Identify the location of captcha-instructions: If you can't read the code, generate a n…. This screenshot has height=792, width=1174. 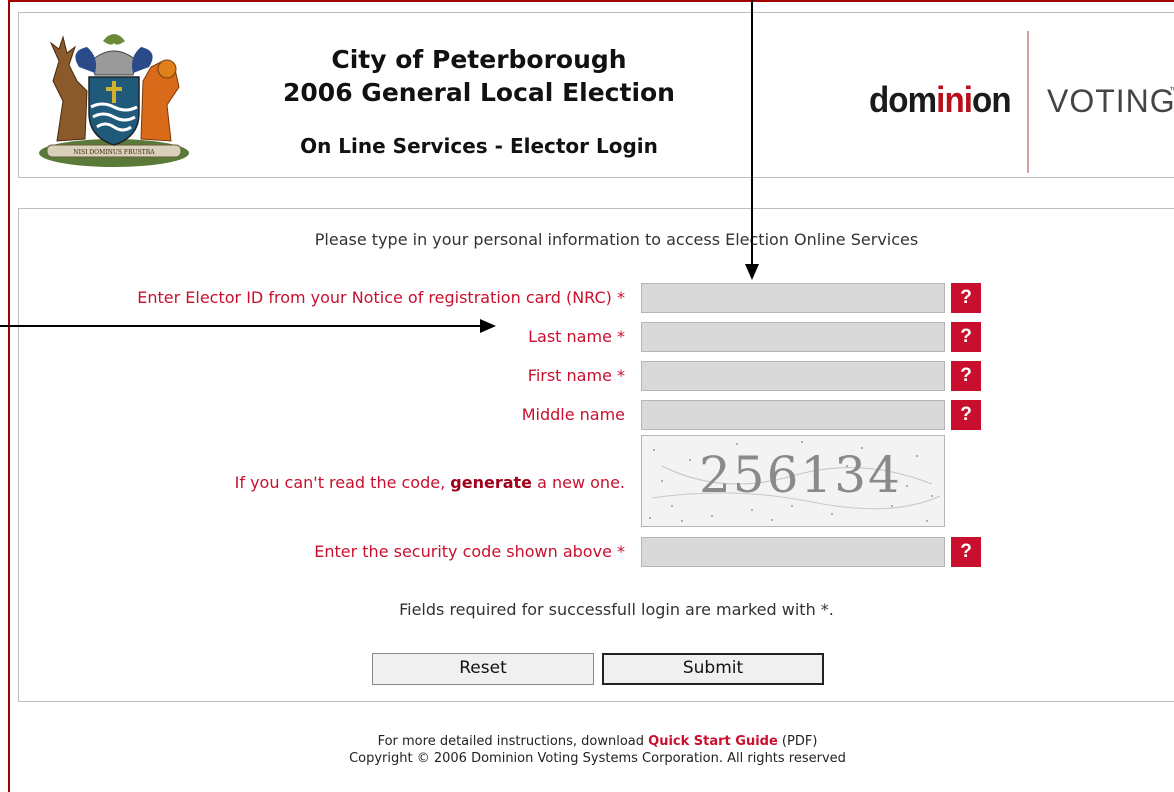
(429, 482).